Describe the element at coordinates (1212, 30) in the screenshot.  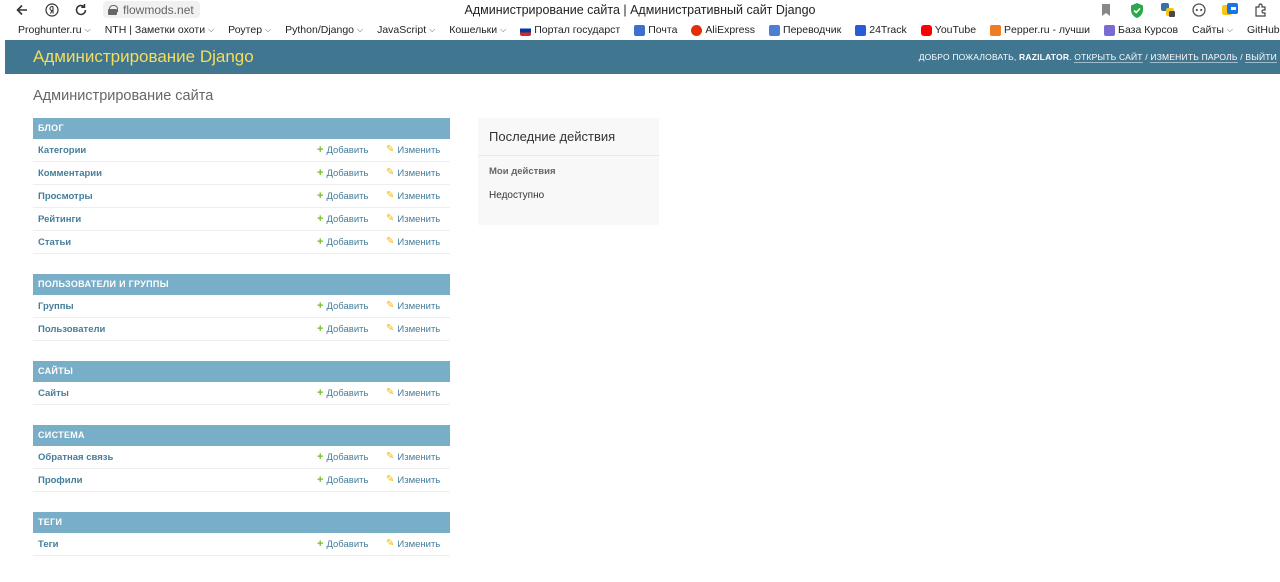
I see `bookmark-item: Сайты ⌵` at that location.